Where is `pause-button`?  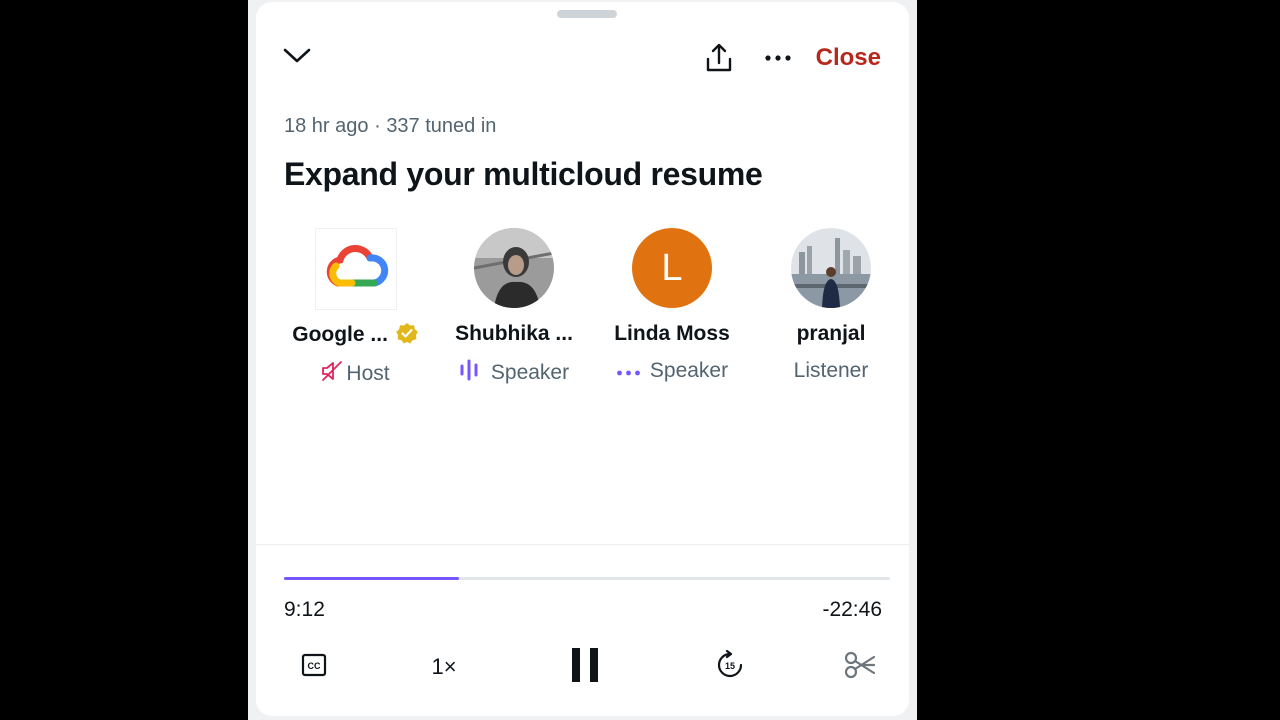 pause-button is located at coordinates (585, 667).